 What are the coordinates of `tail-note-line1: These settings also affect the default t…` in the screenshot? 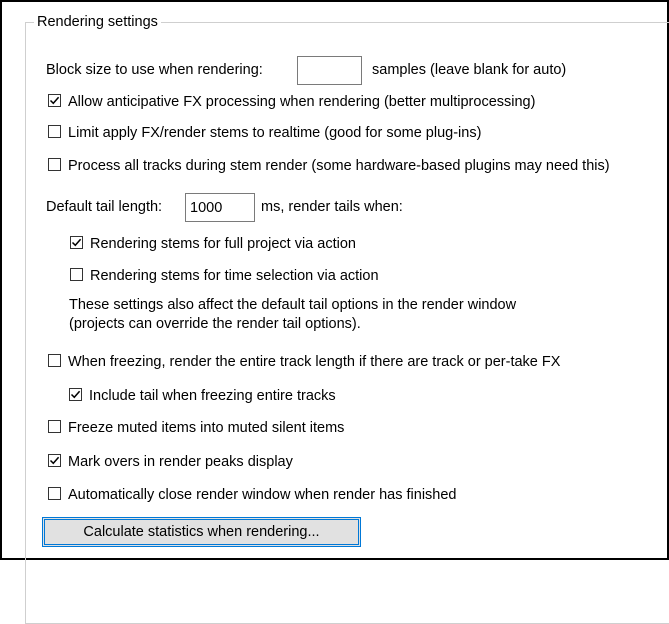 It's located at (293, 305).